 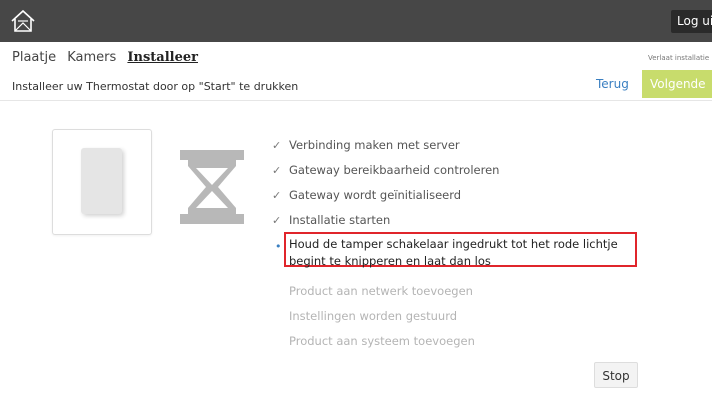 What do you see at coordinates (691, 21) in the screenshot?
I see `logout-button: Log uit` at bounding box center [691, 21].